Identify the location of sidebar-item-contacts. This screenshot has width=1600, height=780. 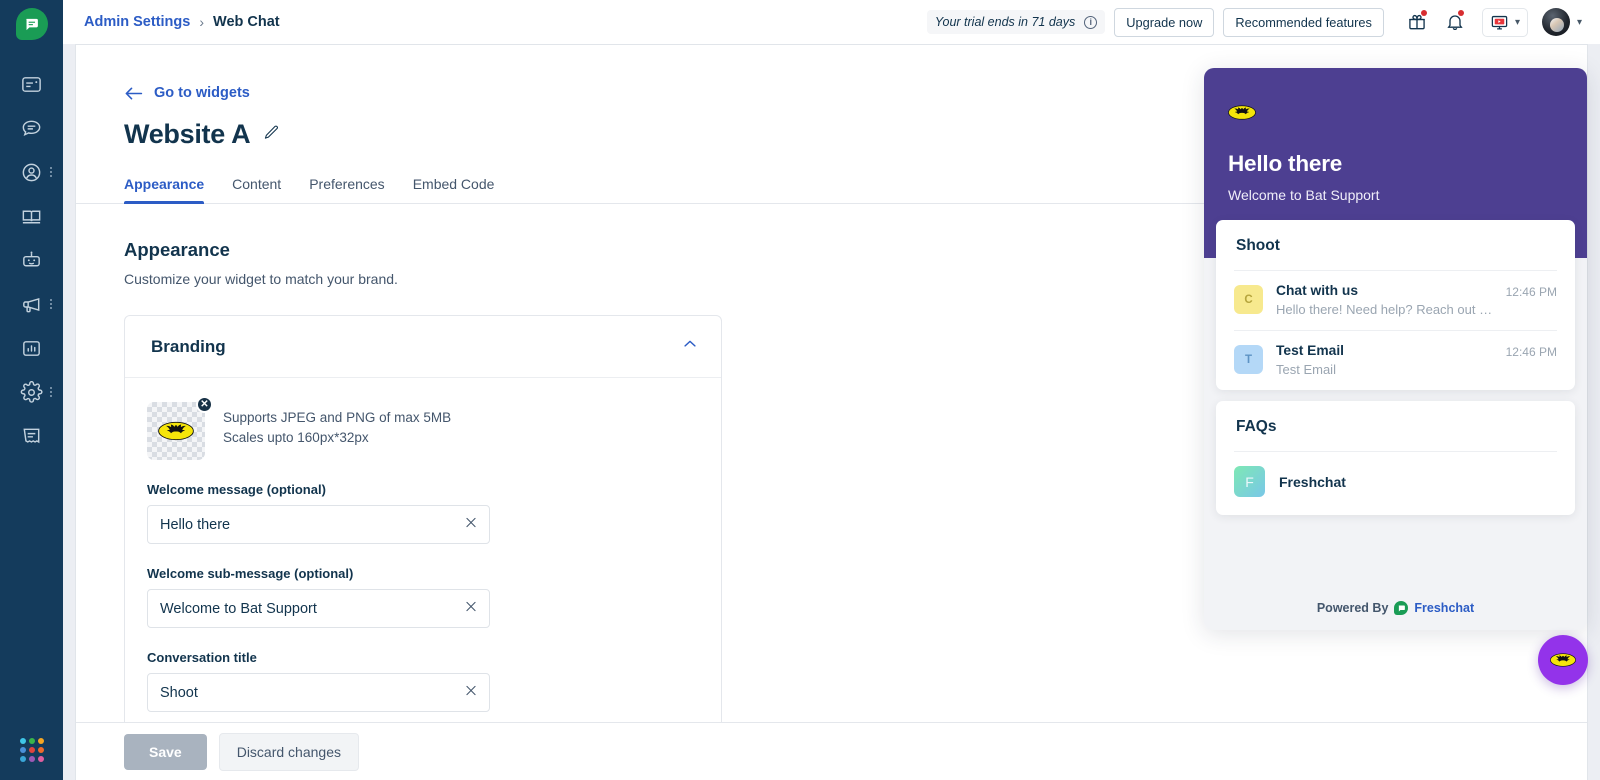
(31, 172).